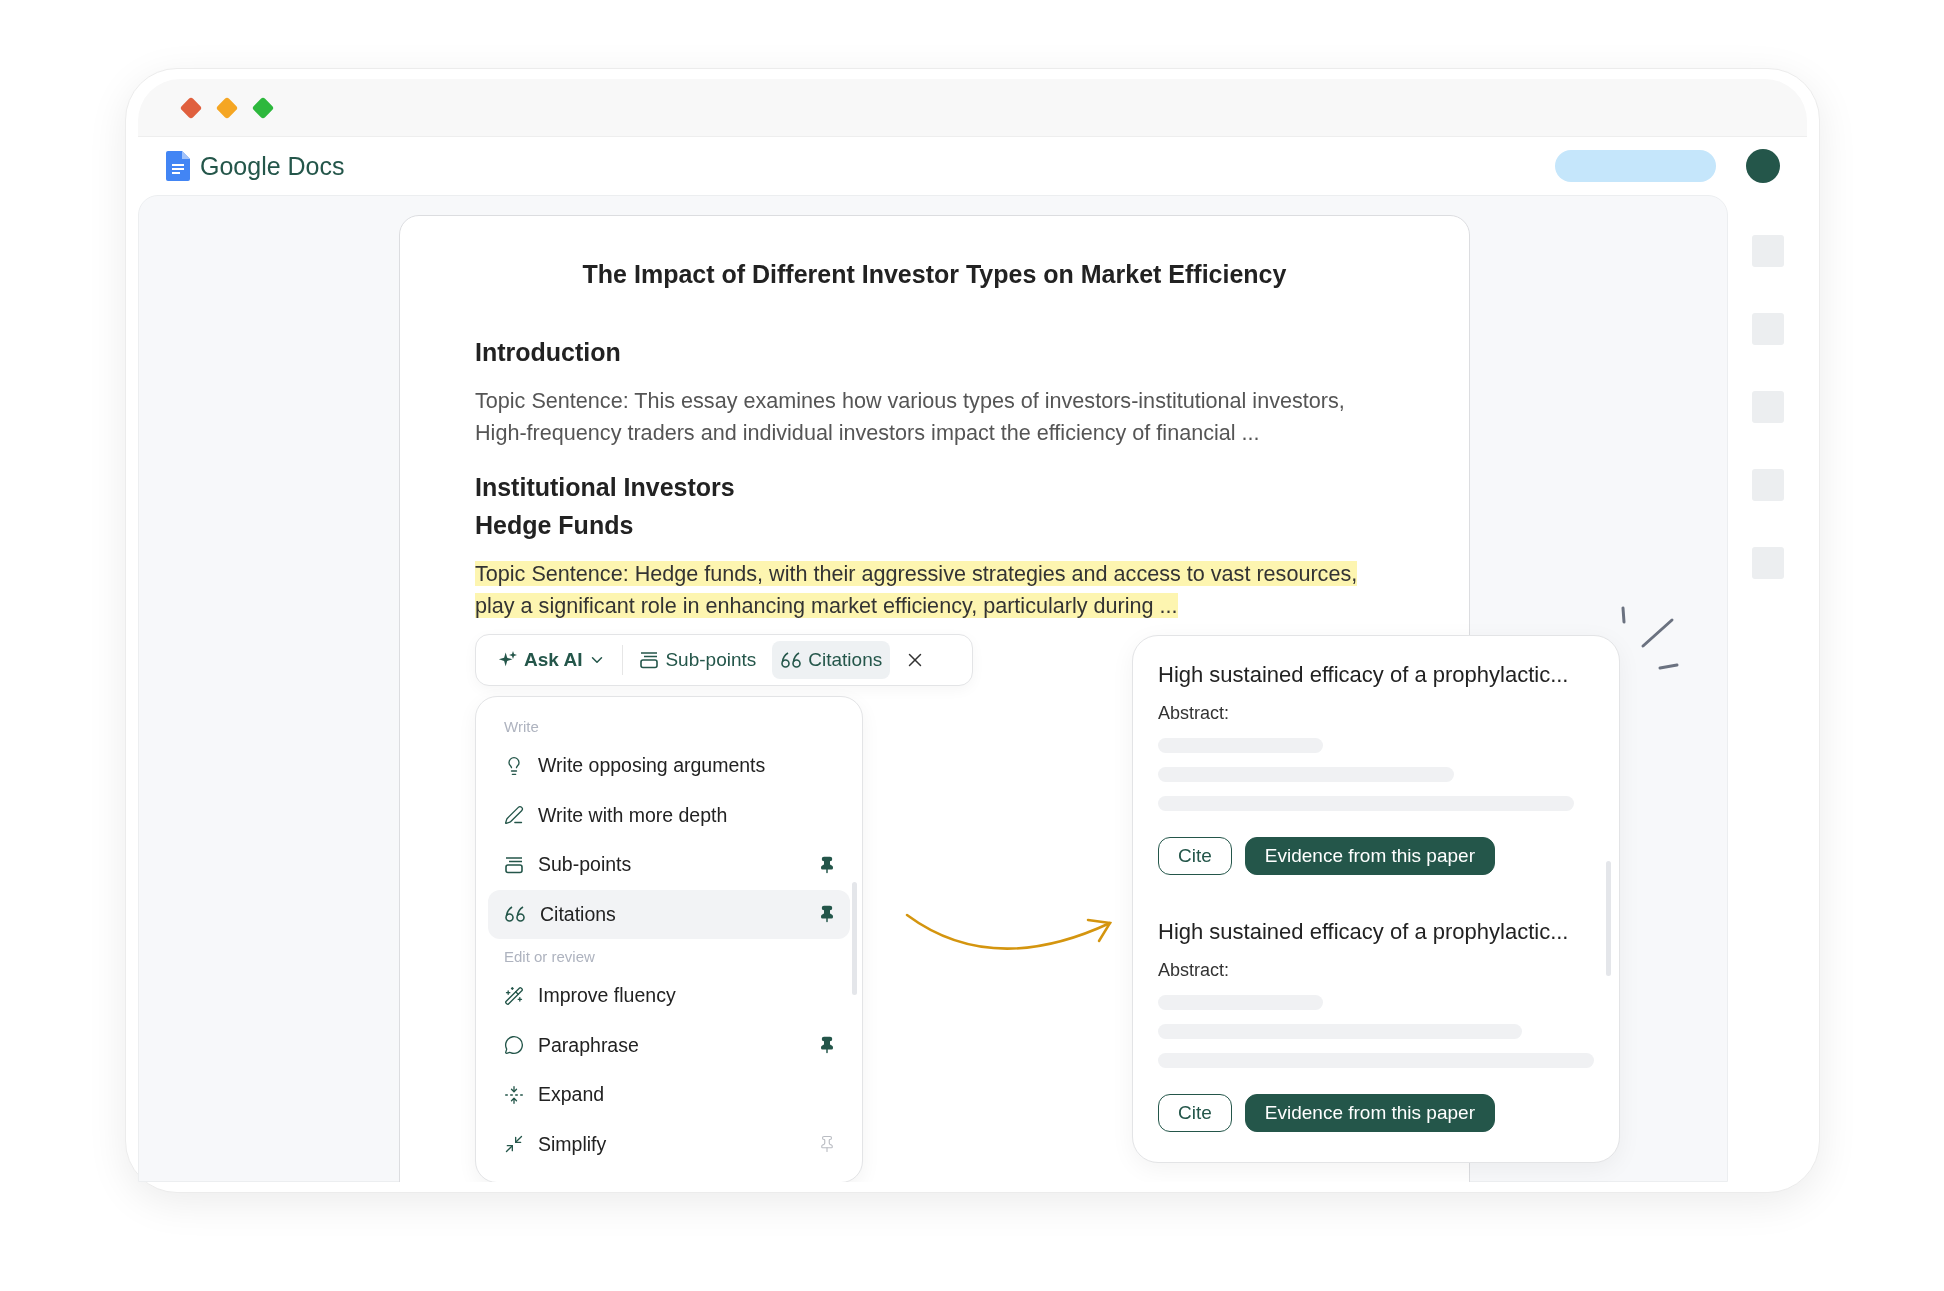 This screenshot has width=1944, height=1291. Describe the element at coordinates (669, 815) in the screenshot. I see `menu-item: Write with more depth` at that location.